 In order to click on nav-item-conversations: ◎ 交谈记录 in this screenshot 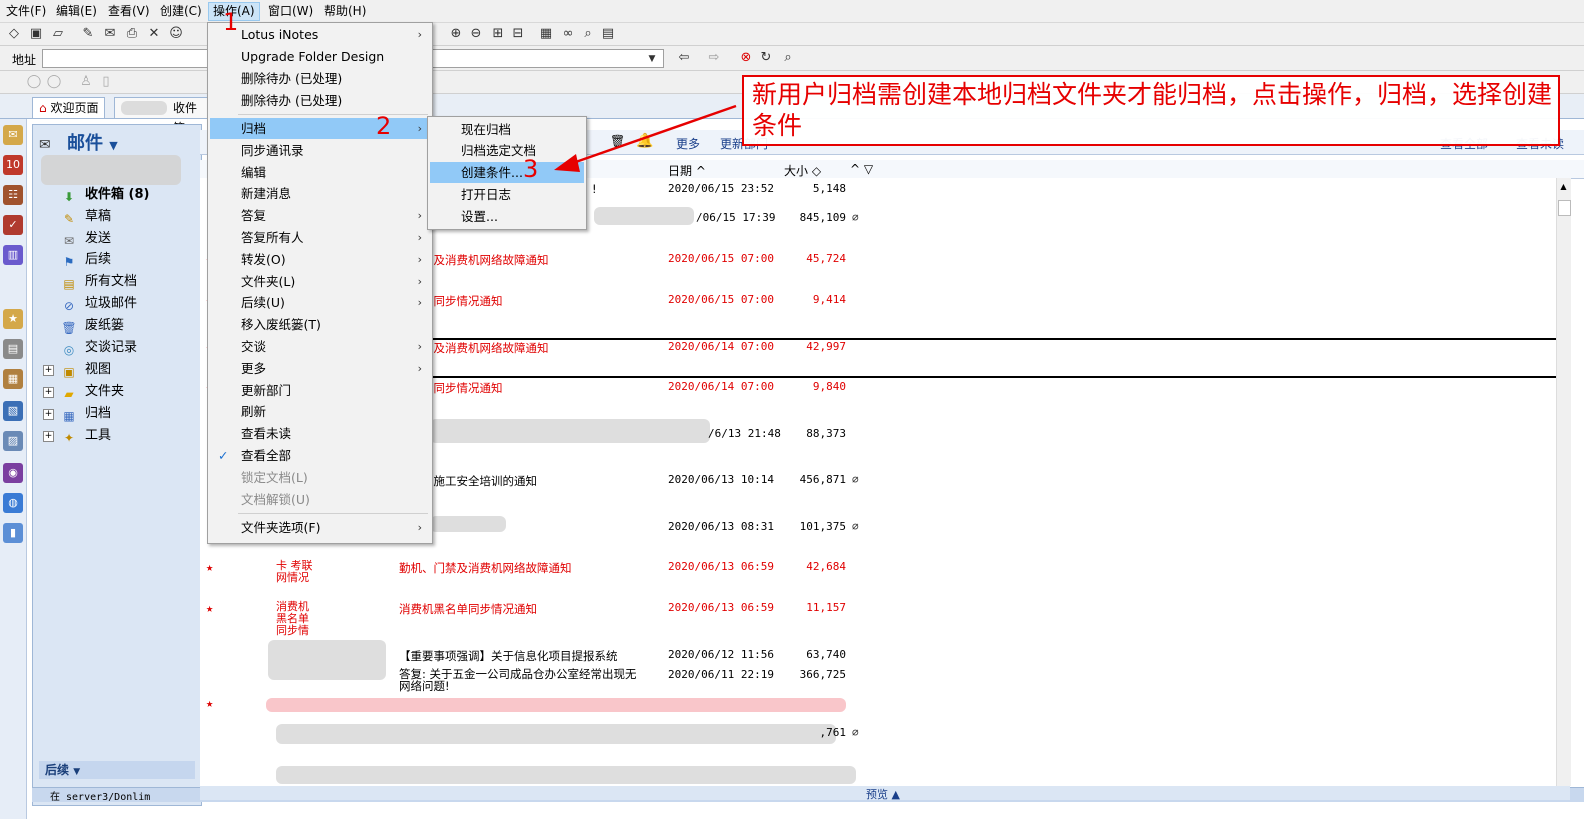, I will do `click(99, 348)`.